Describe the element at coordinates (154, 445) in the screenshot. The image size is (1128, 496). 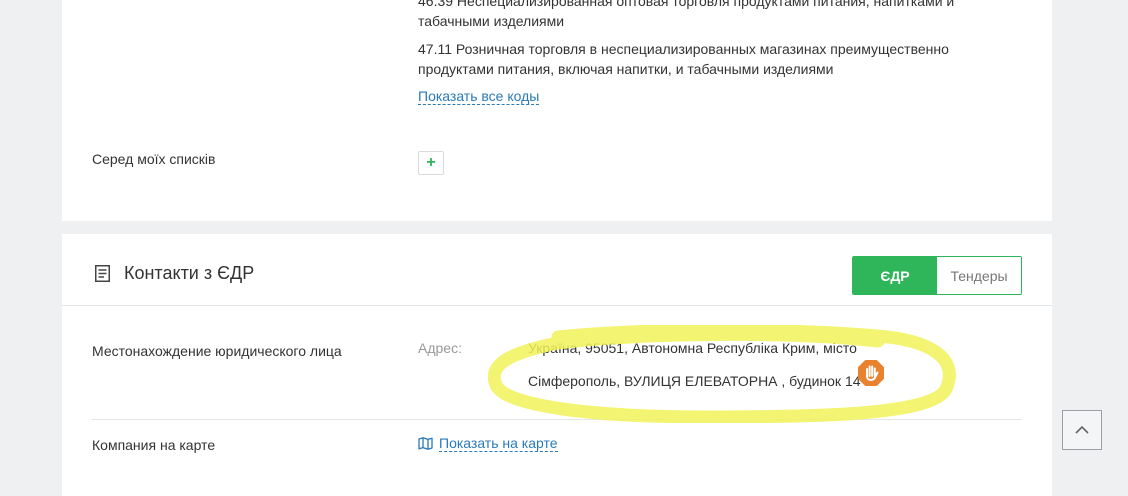
I see `map-label: Компания на карте` at that location.